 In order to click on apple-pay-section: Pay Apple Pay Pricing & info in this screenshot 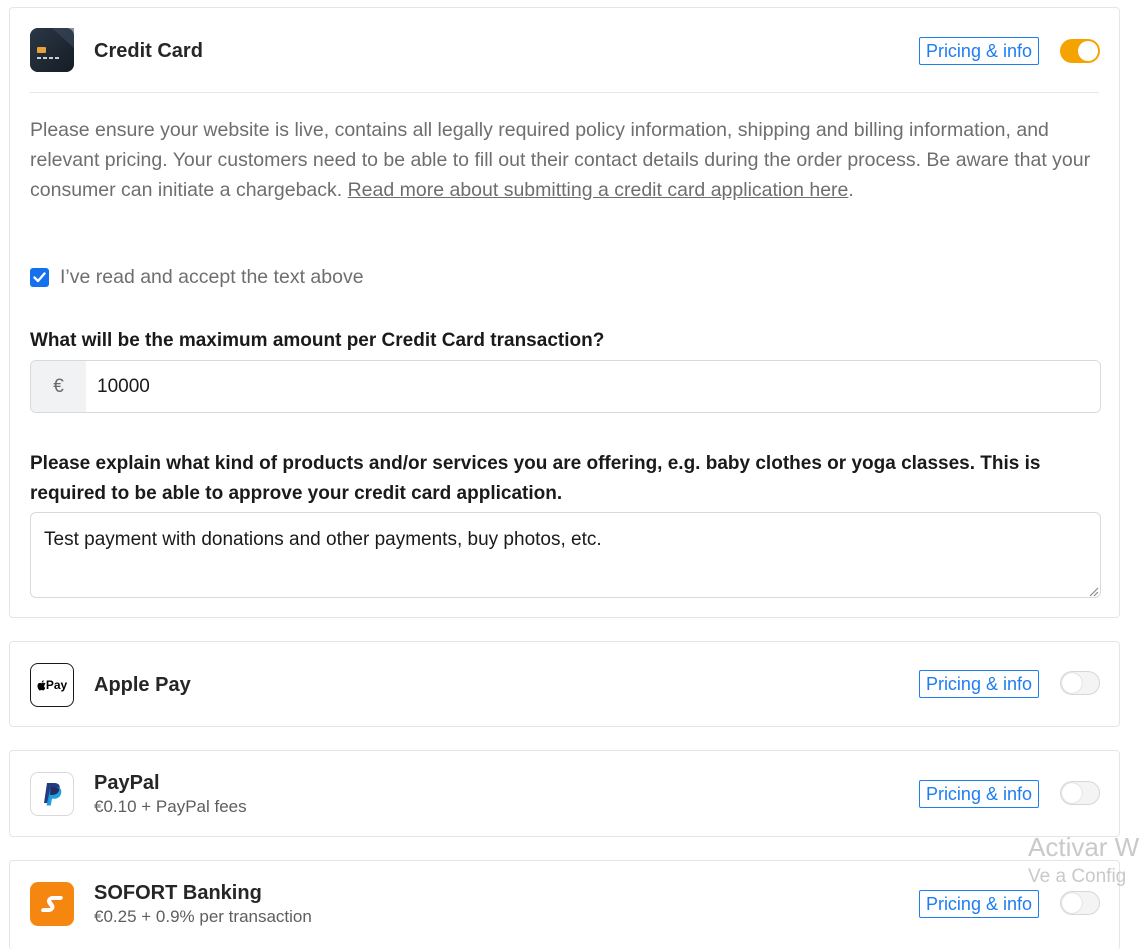, I will do `click(564, 684)`.